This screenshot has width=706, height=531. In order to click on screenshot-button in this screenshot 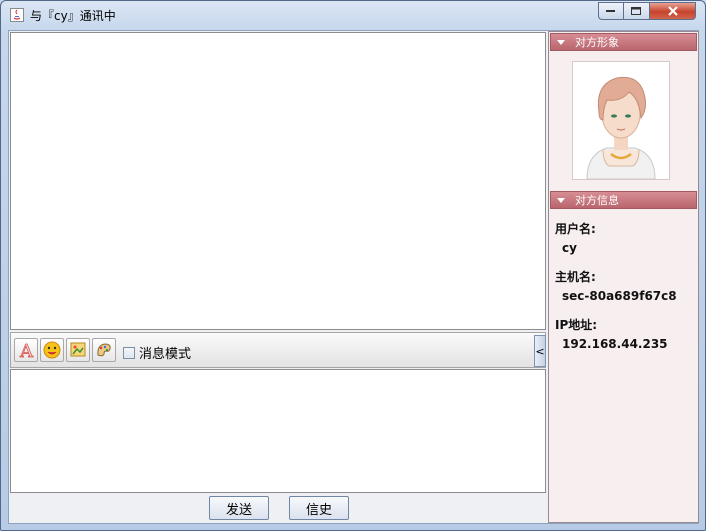, I will do `click(104, 350)`.